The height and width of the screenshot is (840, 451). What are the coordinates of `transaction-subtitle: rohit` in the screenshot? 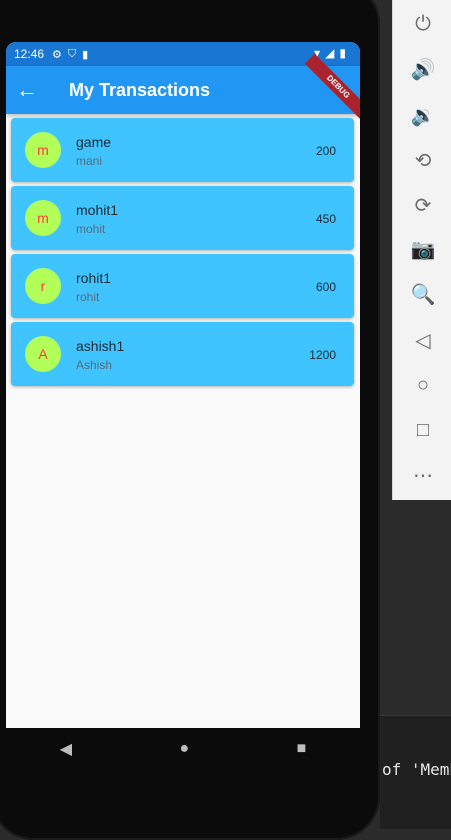 It's located at (88, 297).